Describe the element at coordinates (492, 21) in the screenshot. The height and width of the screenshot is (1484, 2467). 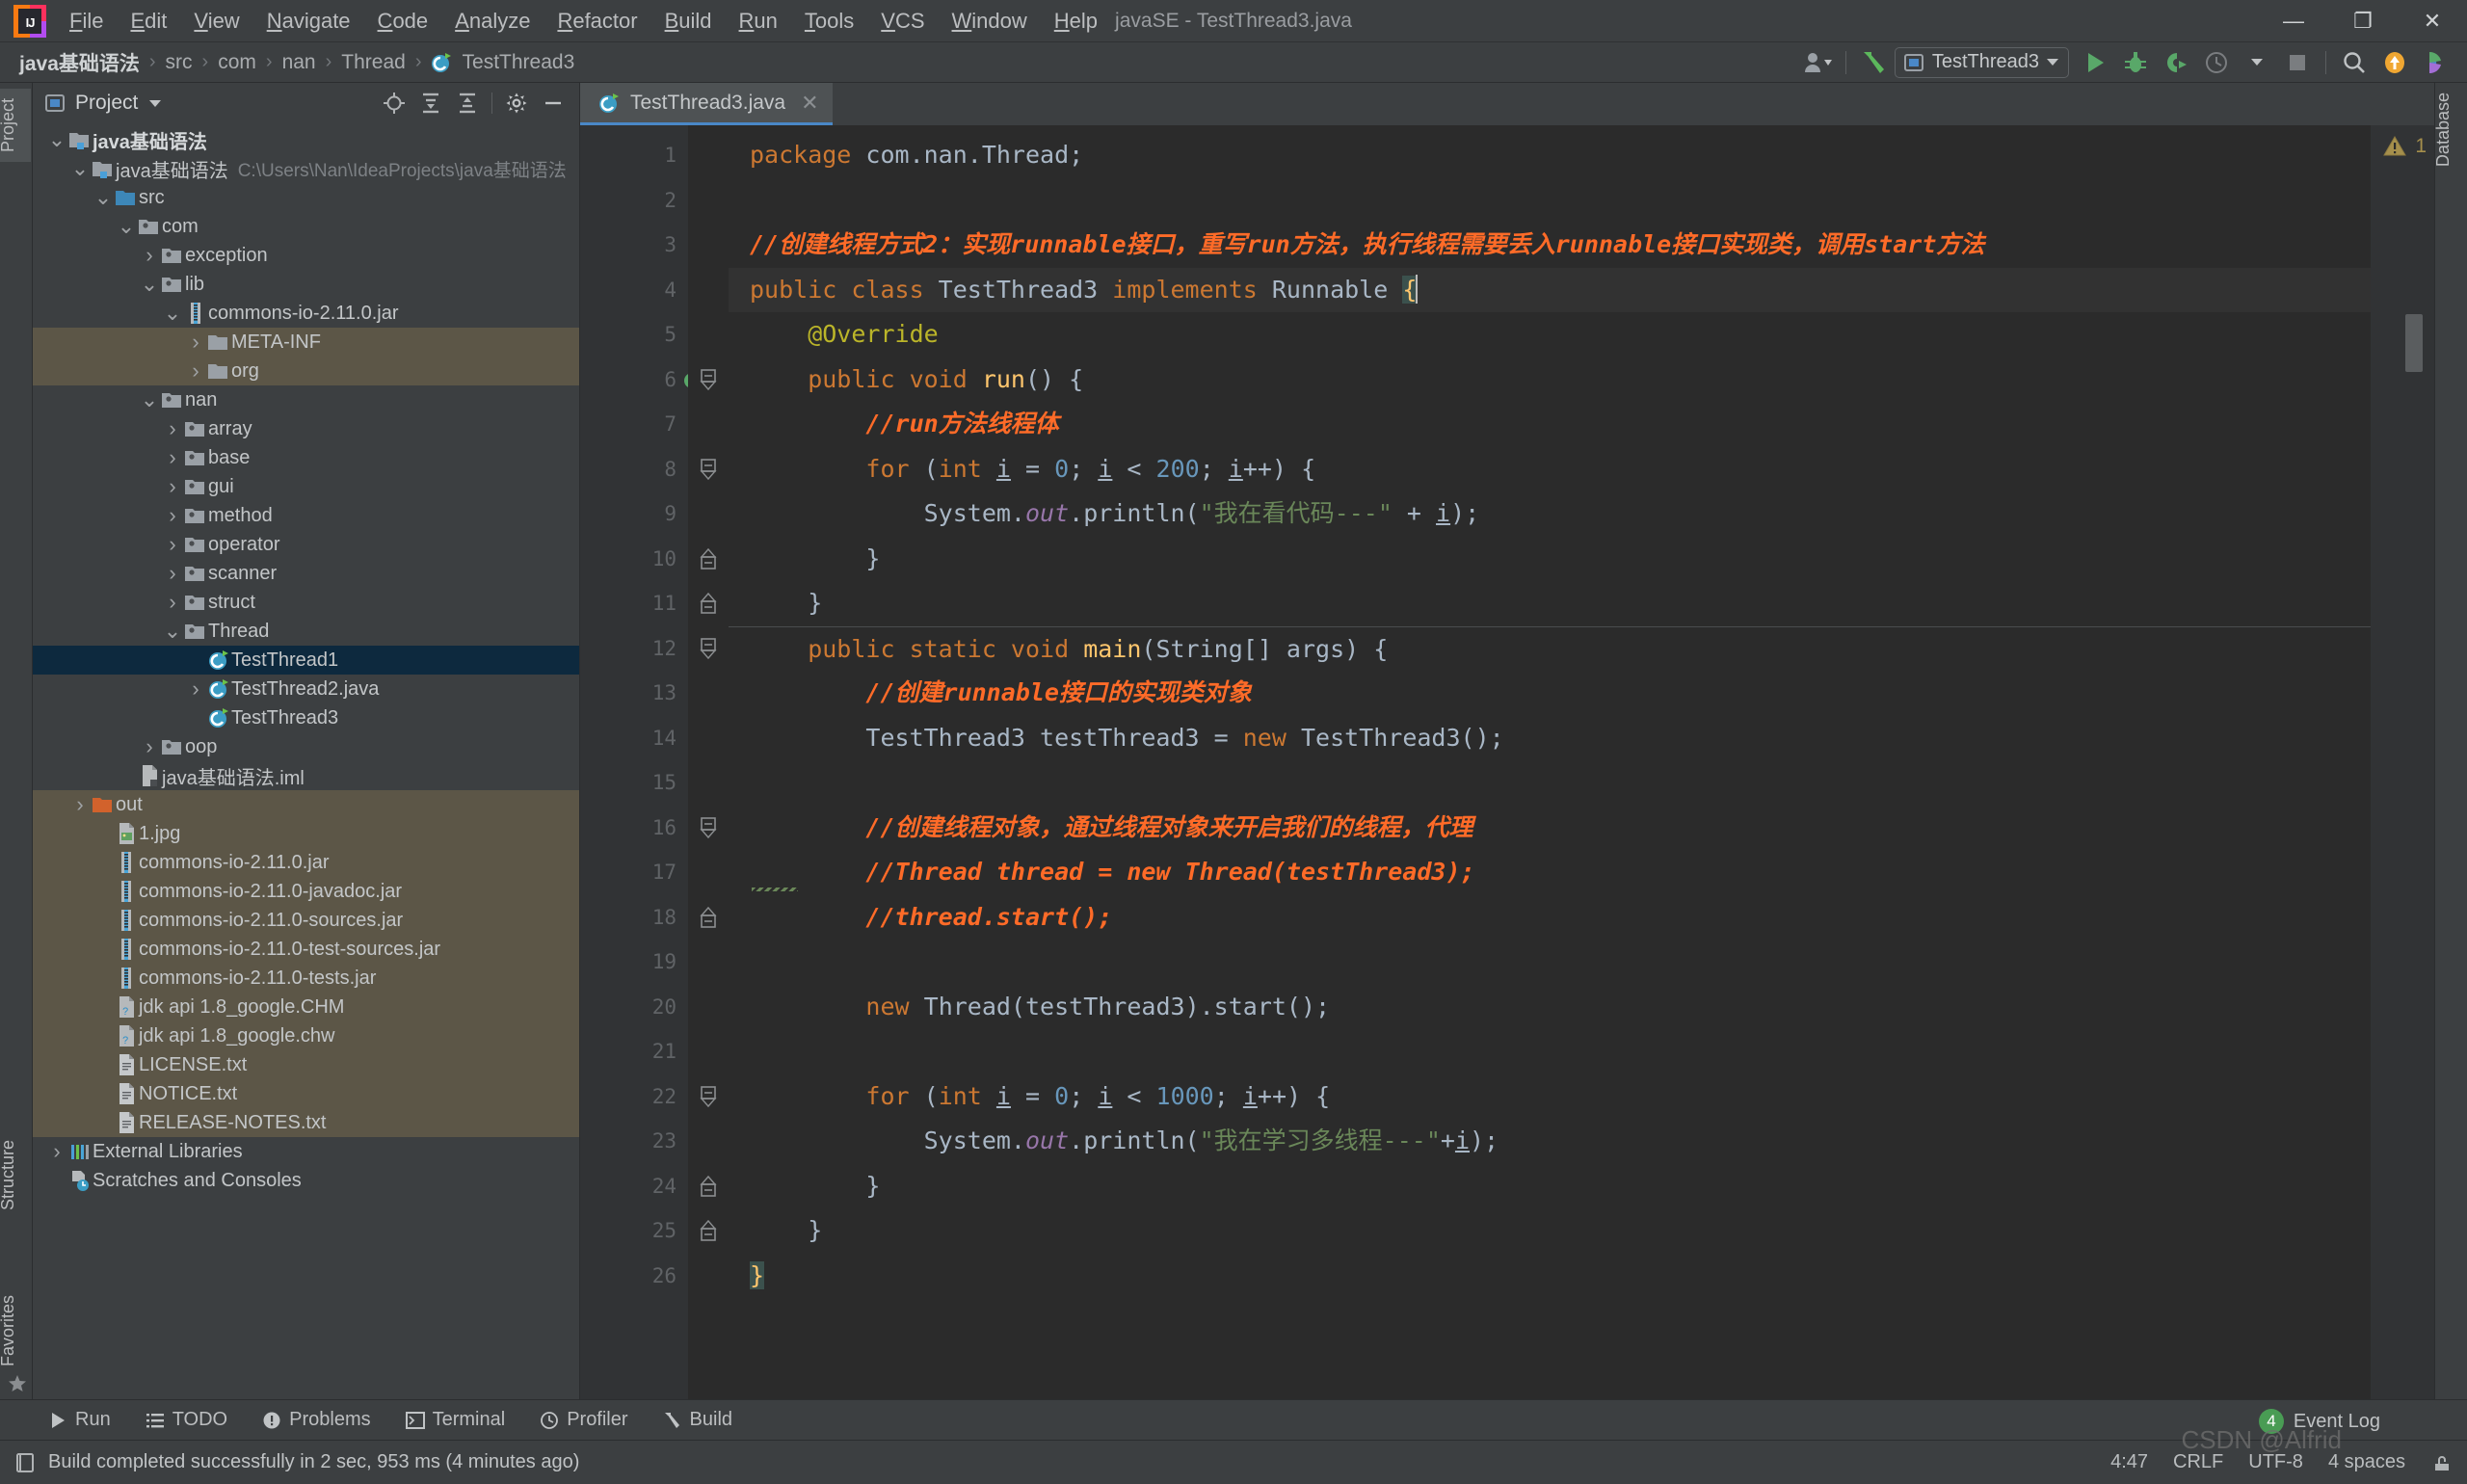
I see `menu-item-analyze: Analyze` at that location.